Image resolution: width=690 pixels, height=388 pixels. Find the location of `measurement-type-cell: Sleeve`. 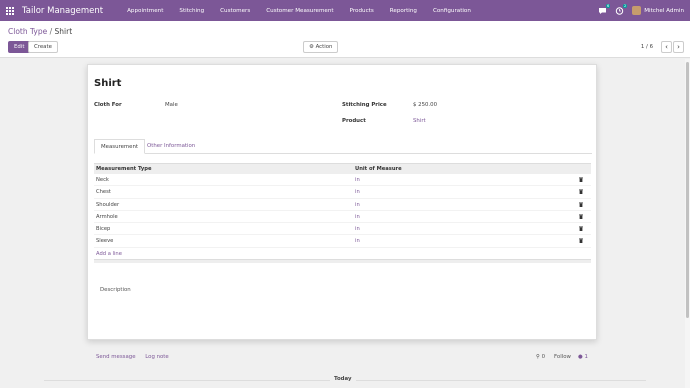

measurement-type-cell: Sleeve is located at coordinates (105, 241).